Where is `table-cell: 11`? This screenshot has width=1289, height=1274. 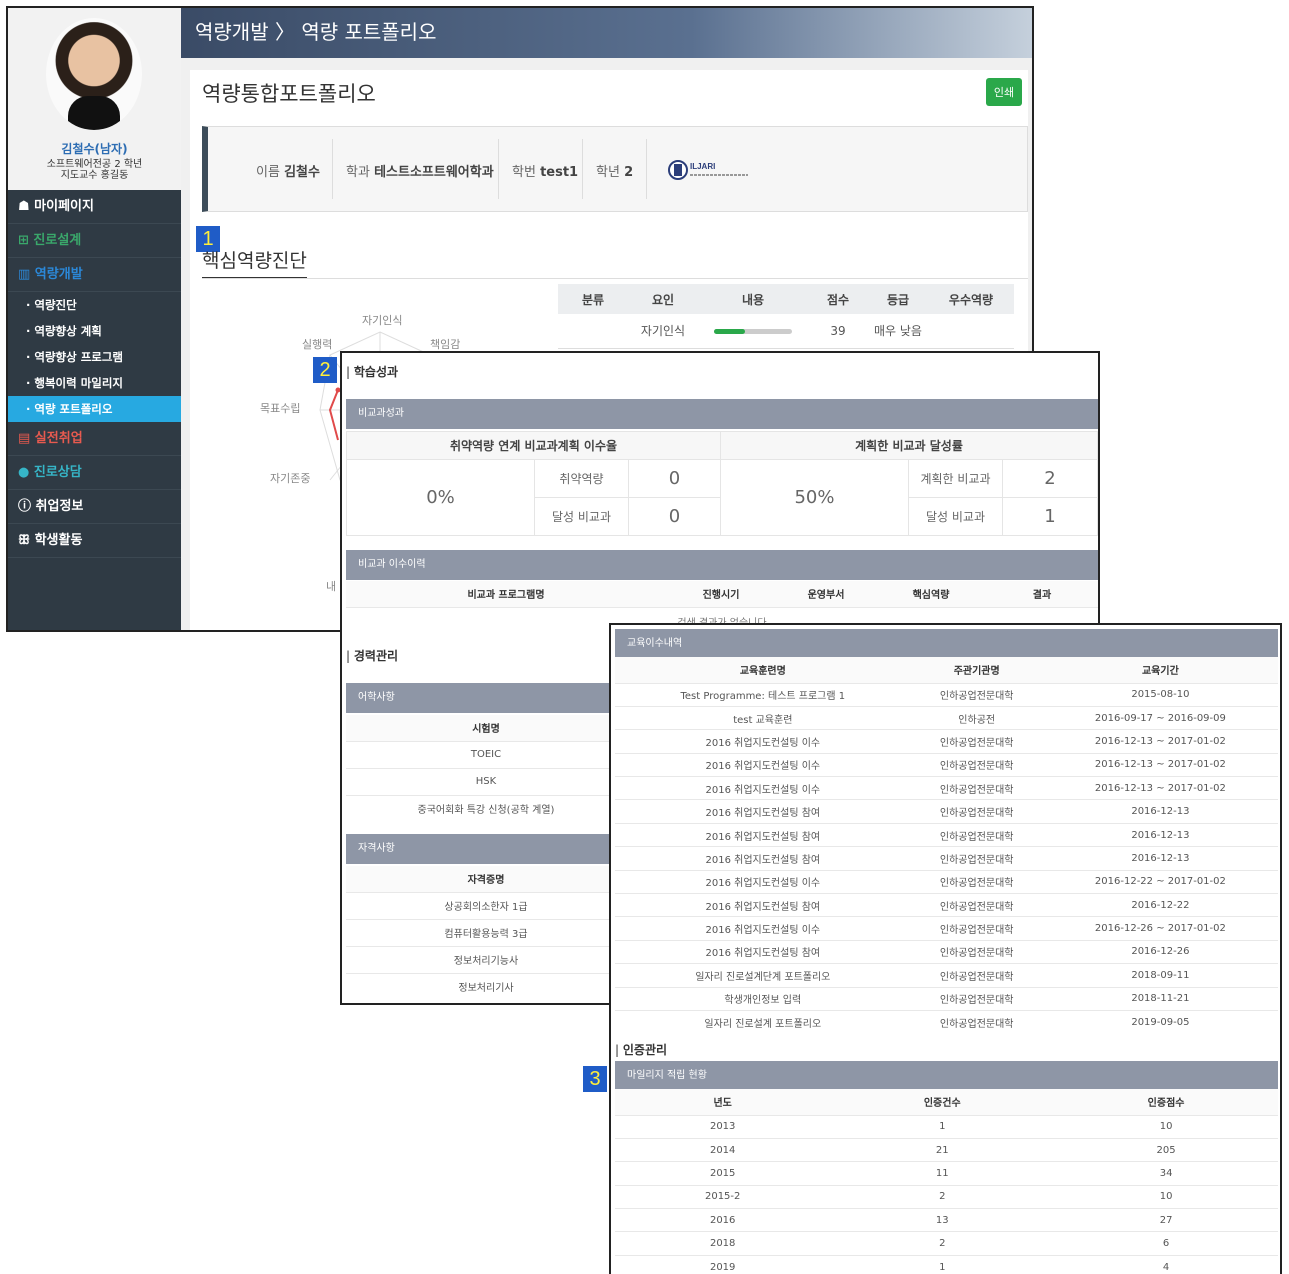
table-cell: 11 is located at coordinates (942, 1173).